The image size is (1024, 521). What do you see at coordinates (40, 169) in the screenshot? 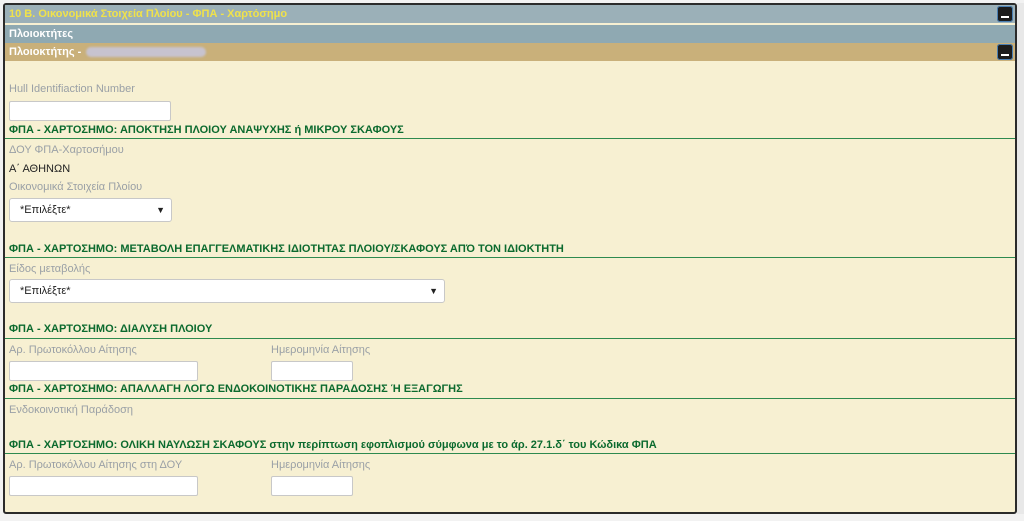
I see `doy-value: Α΄ ΑΘΗΝΩΝ` at bounding box center [40, 169].